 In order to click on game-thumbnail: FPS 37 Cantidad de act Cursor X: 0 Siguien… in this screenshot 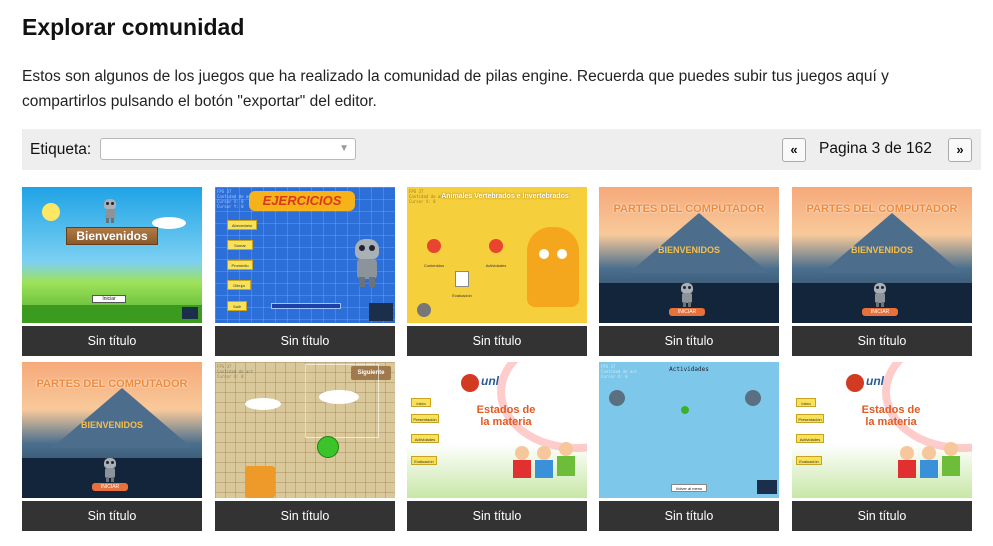, I will do `click(305, 430)`.